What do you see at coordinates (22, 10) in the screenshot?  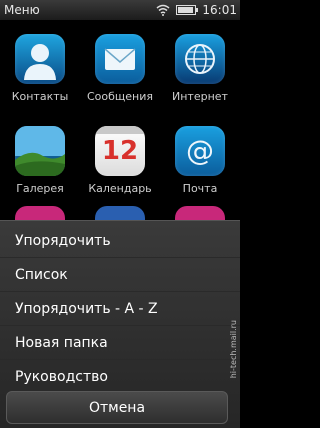 I see `status-title: Меню` at bounding box center [22, 10].